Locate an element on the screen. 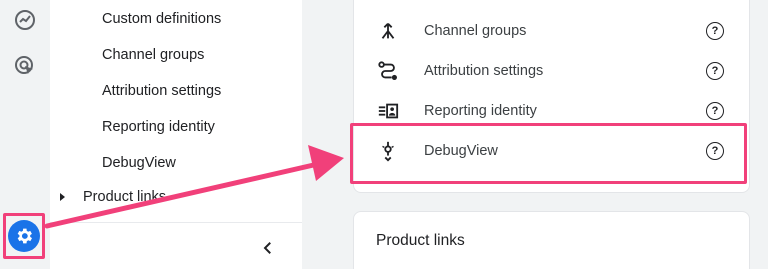 This screenshot has height=269, width=768. nav-section-product-links: Product links is located at coordinates (113, 197).